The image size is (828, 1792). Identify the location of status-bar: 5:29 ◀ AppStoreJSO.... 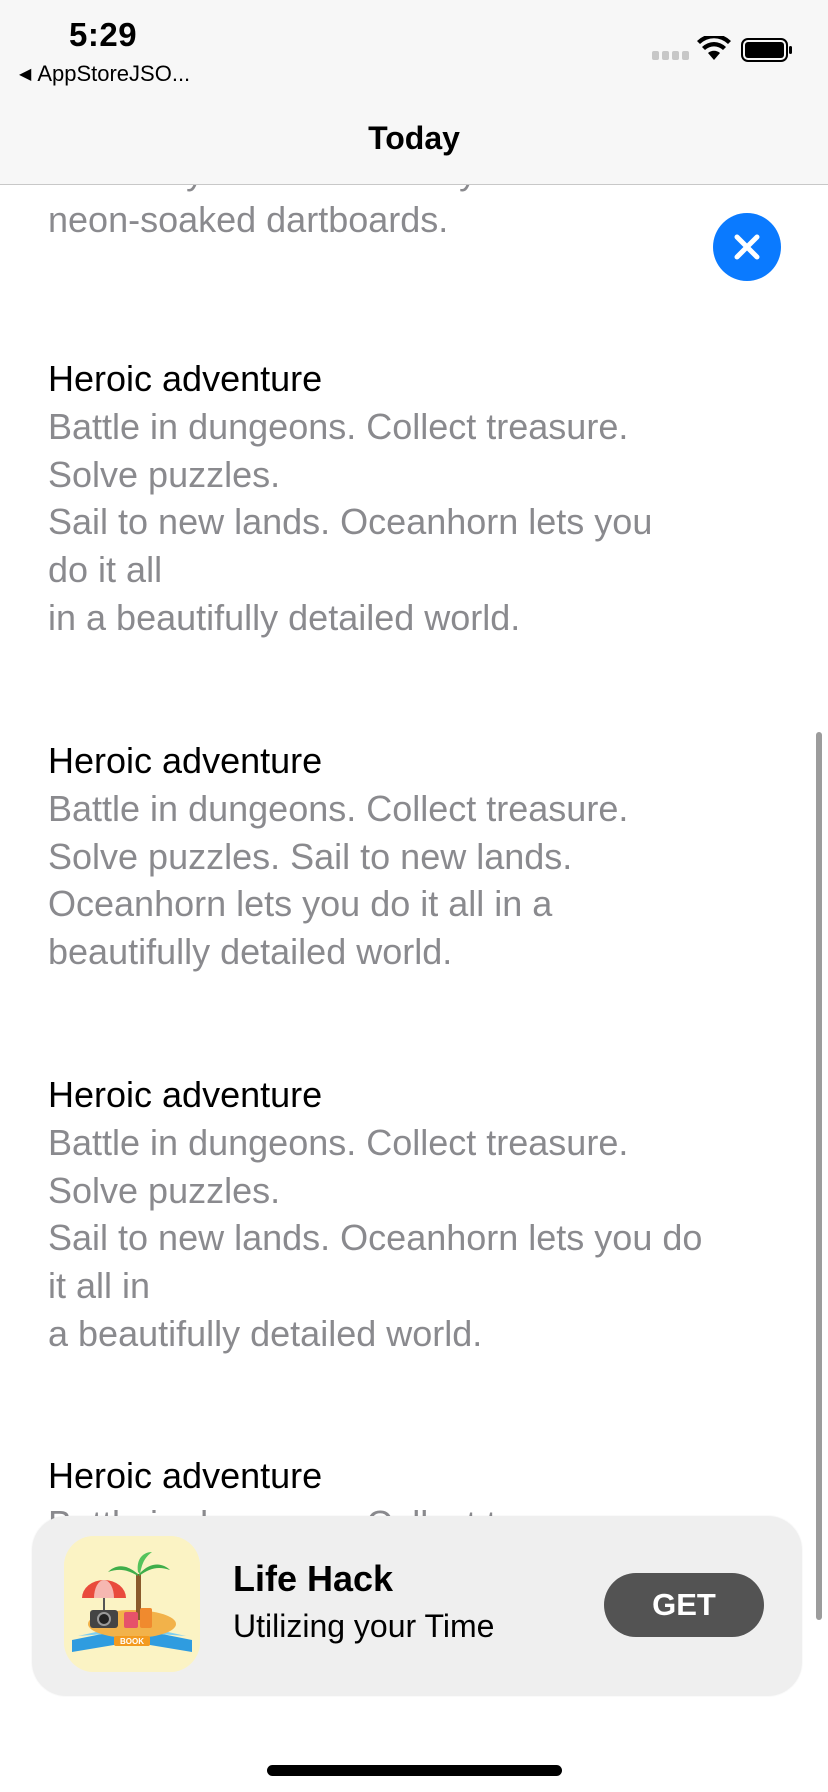
(414, 50).